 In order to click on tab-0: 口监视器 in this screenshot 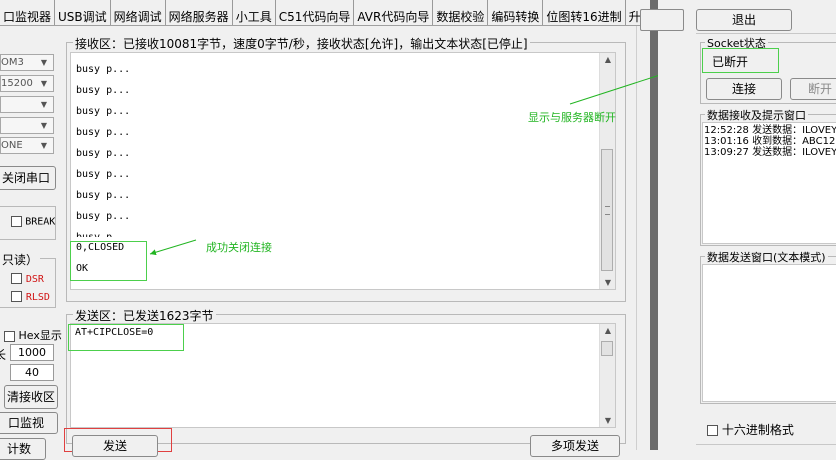, I will do `click(28, 12)`.